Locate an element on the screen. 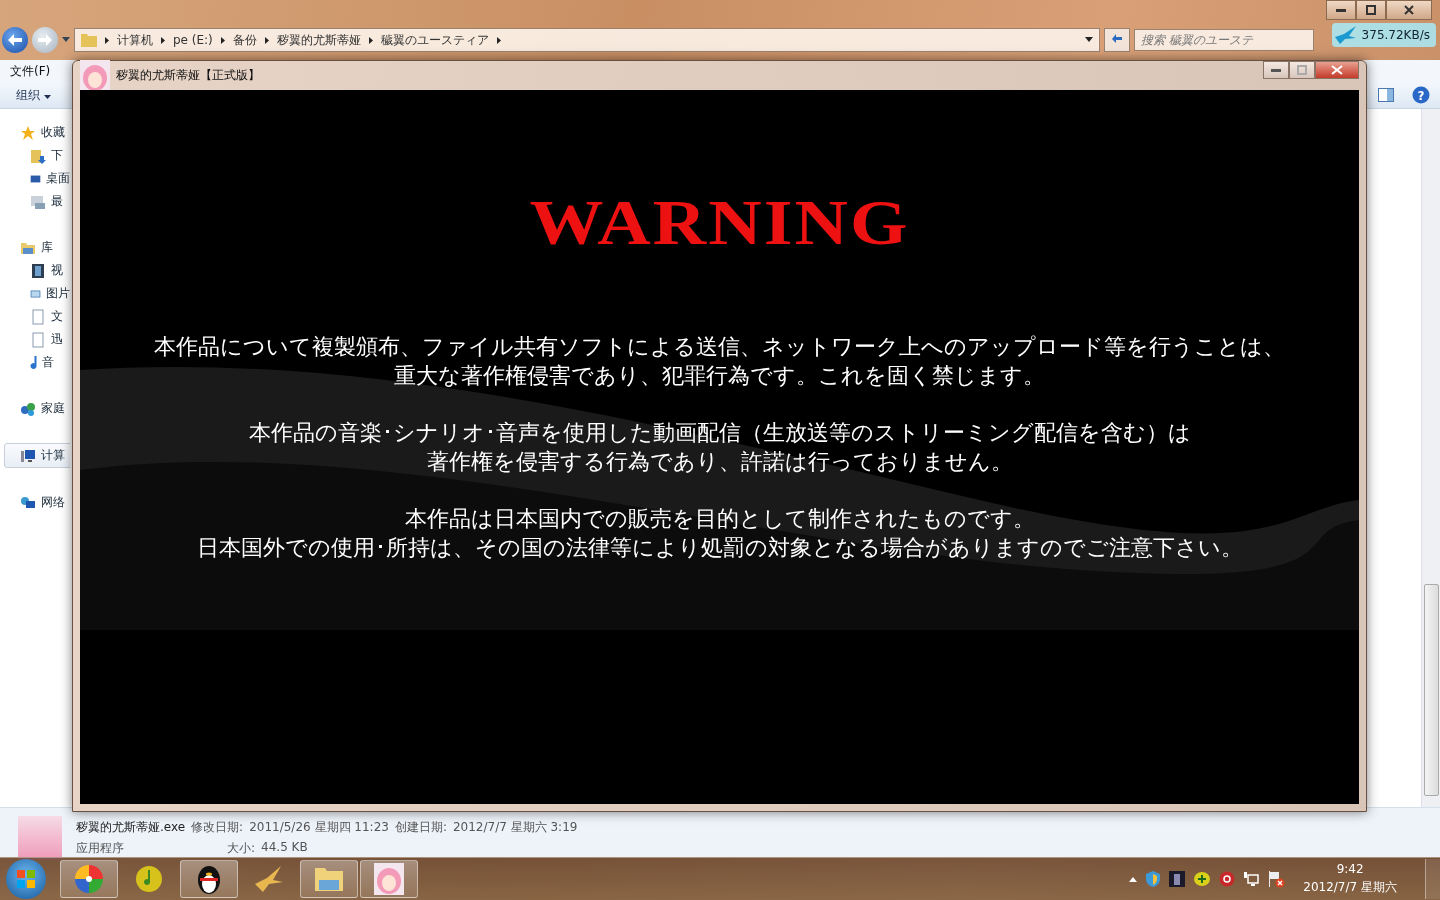 This screenshot has width=1440, height=900. warning-text: 本作品について複製頒布、ファイル共有ソフトによる送信、ネットワーク上へのアップロード等を行うことは、 is located at coordinates (719, 347).